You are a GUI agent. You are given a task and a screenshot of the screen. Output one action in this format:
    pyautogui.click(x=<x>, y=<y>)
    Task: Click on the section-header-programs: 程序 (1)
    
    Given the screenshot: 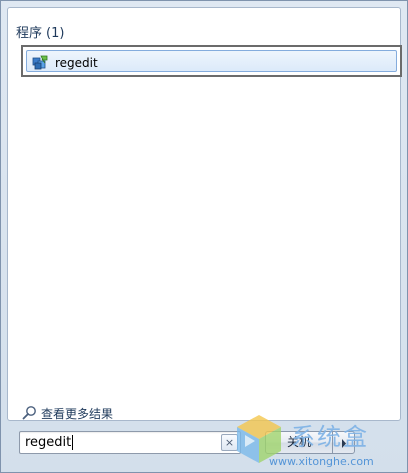 What is the action you would take?
    pyautogui.click(x=40, y=31)
    